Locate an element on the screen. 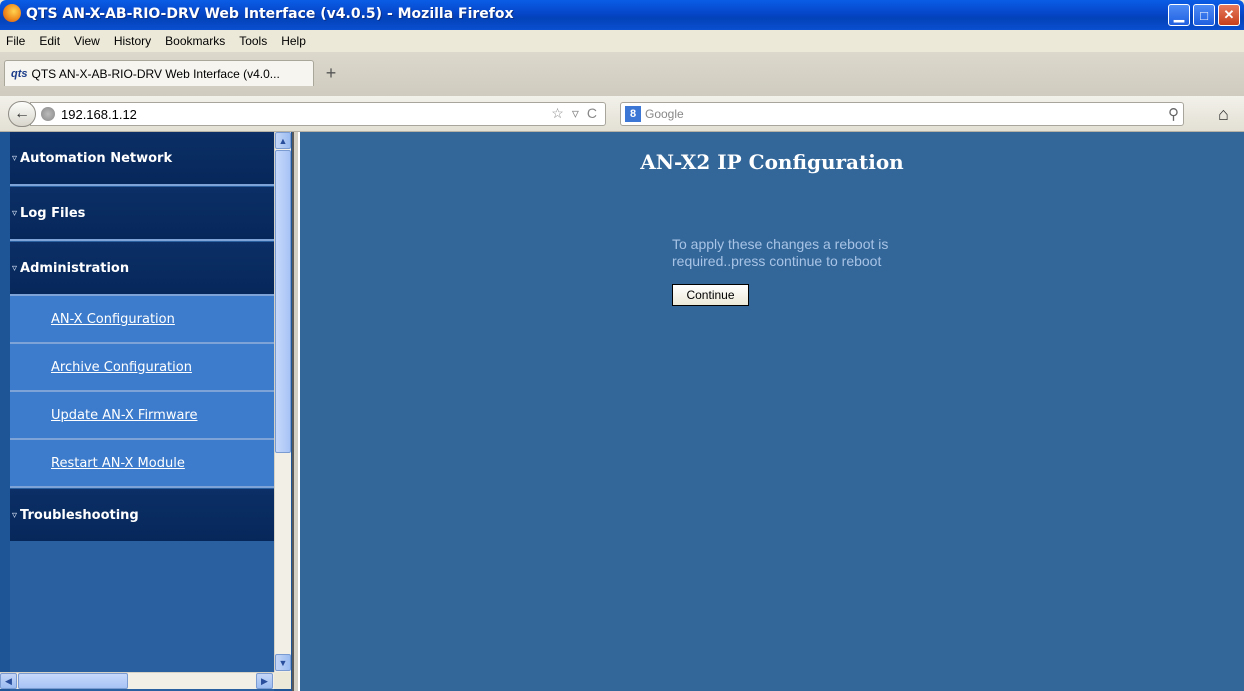 This screenshot has height=691, width=1244. scroll-left-button: ◀ is located at coordinates (8, 681).